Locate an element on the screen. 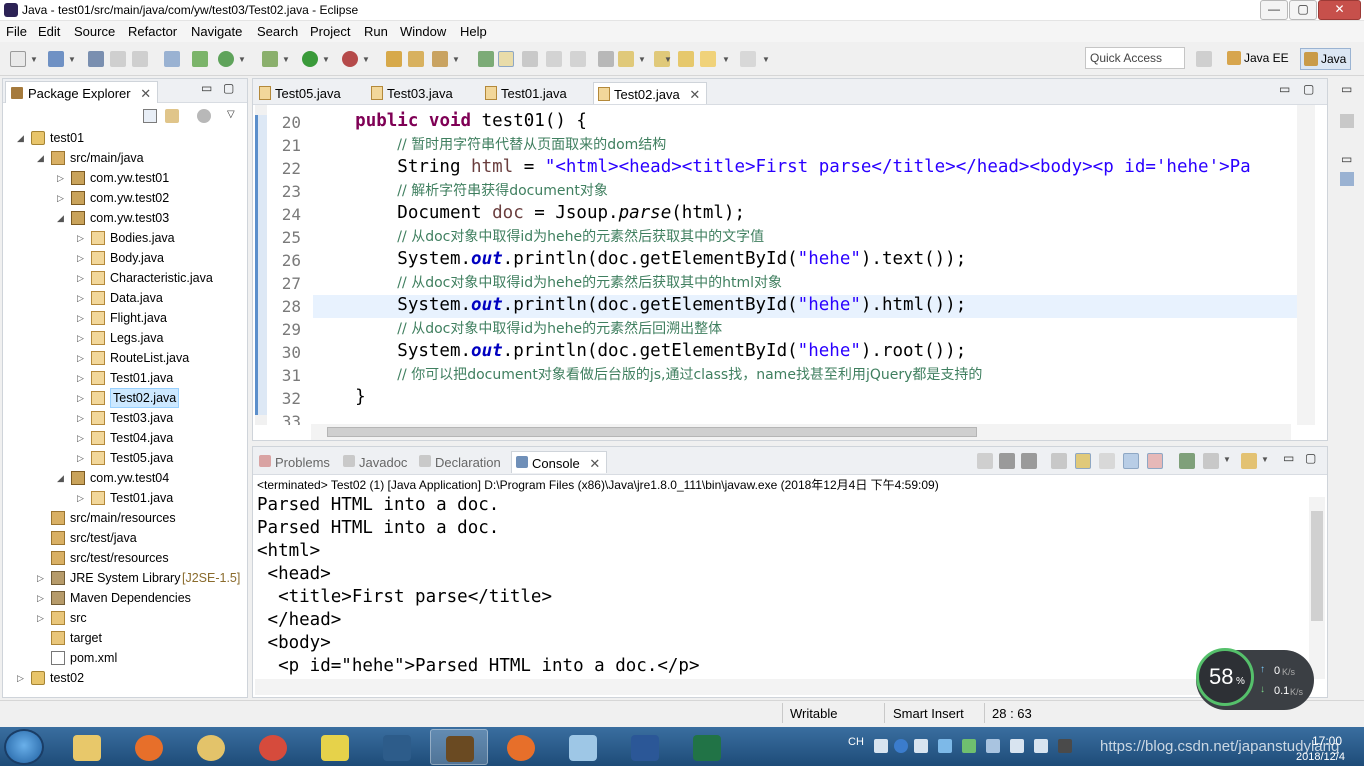  menu-search: Search is located at coordinates (277, 31).